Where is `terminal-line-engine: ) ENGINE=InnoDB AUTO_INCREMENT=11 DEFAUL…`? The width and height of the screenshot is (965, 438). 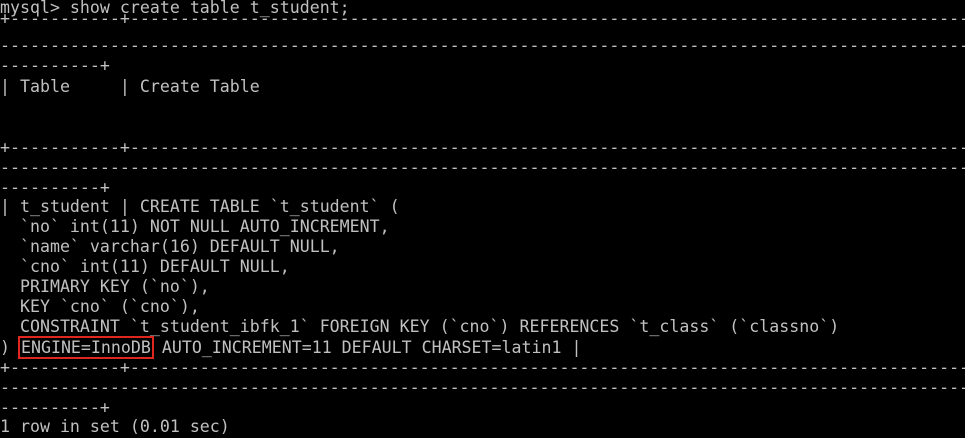 terminal-line-engine: ) ENGINE=InnoDB AUTO_INCREMENT=11 DEFAUL… is located at coordinates (291, 347).